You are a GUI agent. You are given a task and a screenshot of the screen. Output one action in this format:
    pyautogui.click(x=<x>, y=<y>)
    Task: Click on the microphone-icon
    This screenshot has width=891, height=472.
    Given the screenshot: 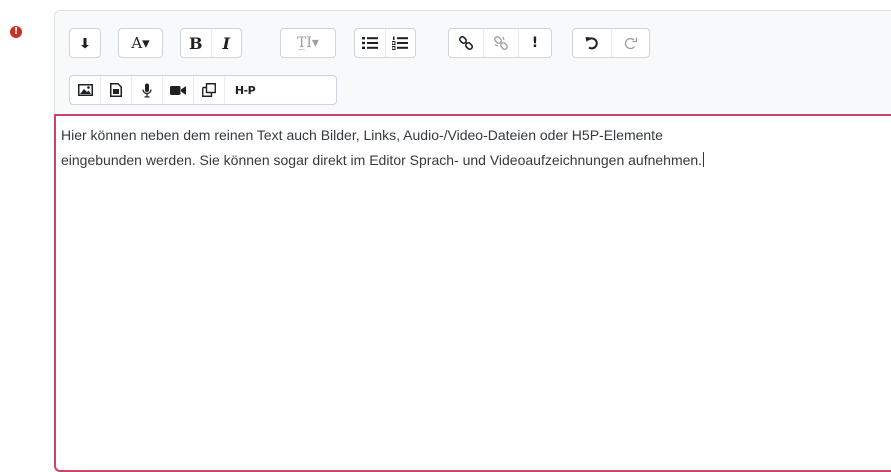 What is the action you would take?
    pyautogui.click(x=147, y=90)
    